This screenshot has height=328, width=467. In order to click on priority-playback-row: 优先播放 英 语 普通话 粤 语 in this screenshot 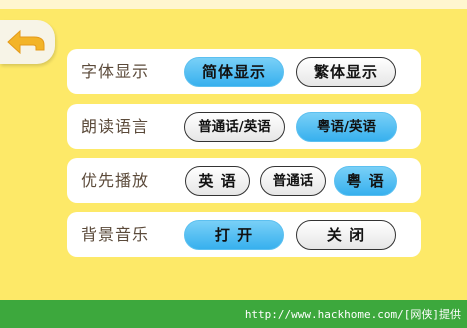, I will do `click(244, 180)`.